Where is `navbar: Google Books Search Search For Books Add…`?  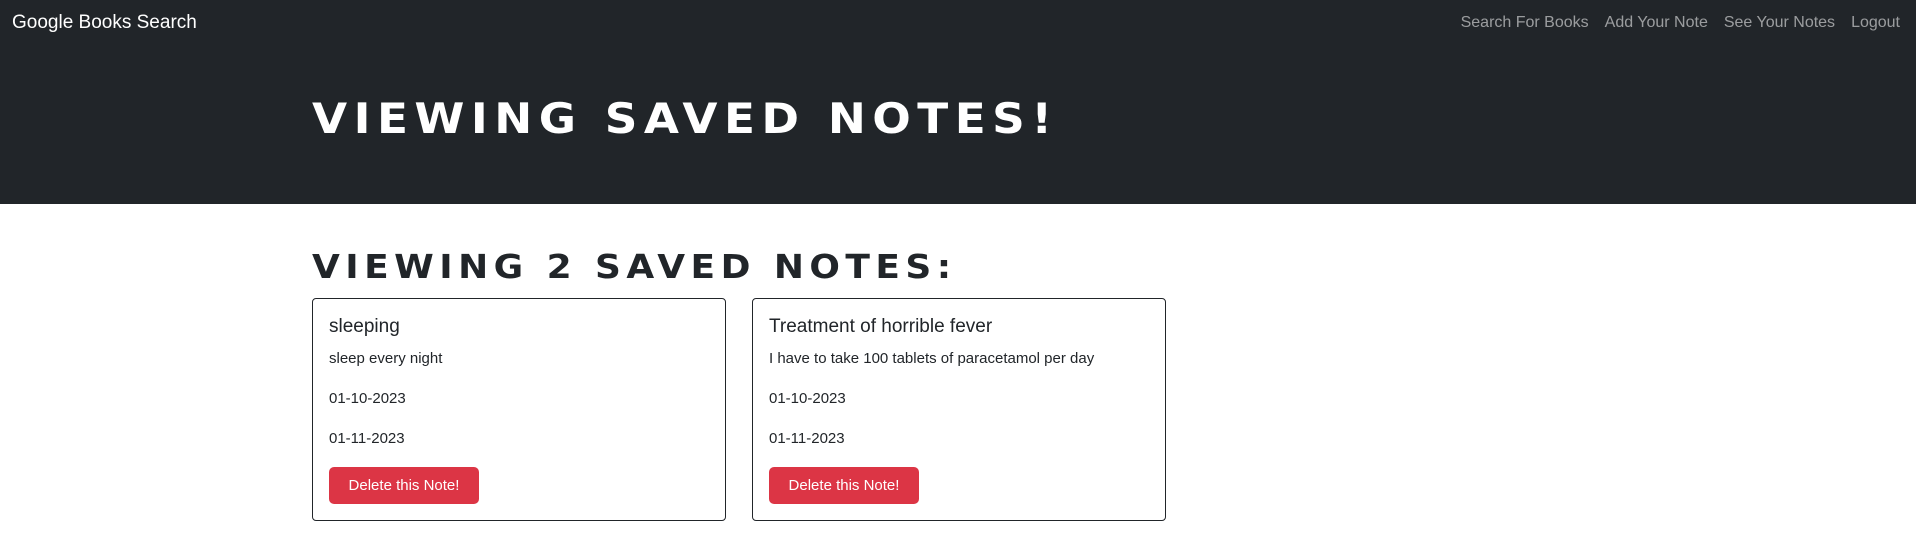 navbar: Google Books Search Search For Books Add… is located at coordinates (958, 24).